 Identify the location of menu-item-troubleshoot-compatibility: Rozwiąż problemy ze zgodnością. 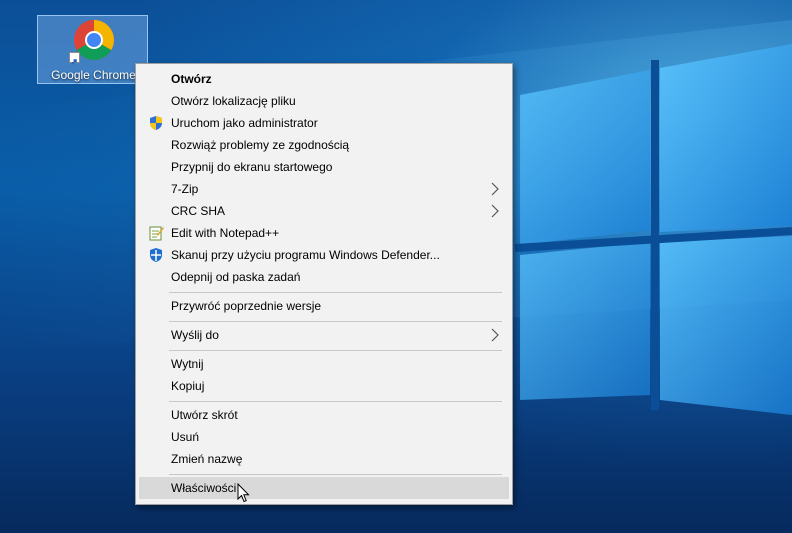
(324, 145).